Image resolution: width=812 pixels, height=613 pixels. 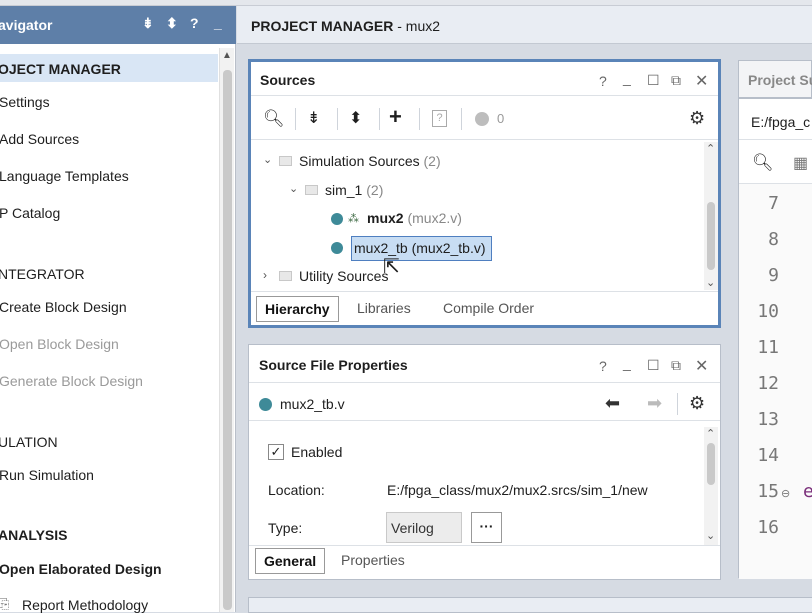 I want to click on project-summary-tab: Project Su, so click(x=775, y=79).